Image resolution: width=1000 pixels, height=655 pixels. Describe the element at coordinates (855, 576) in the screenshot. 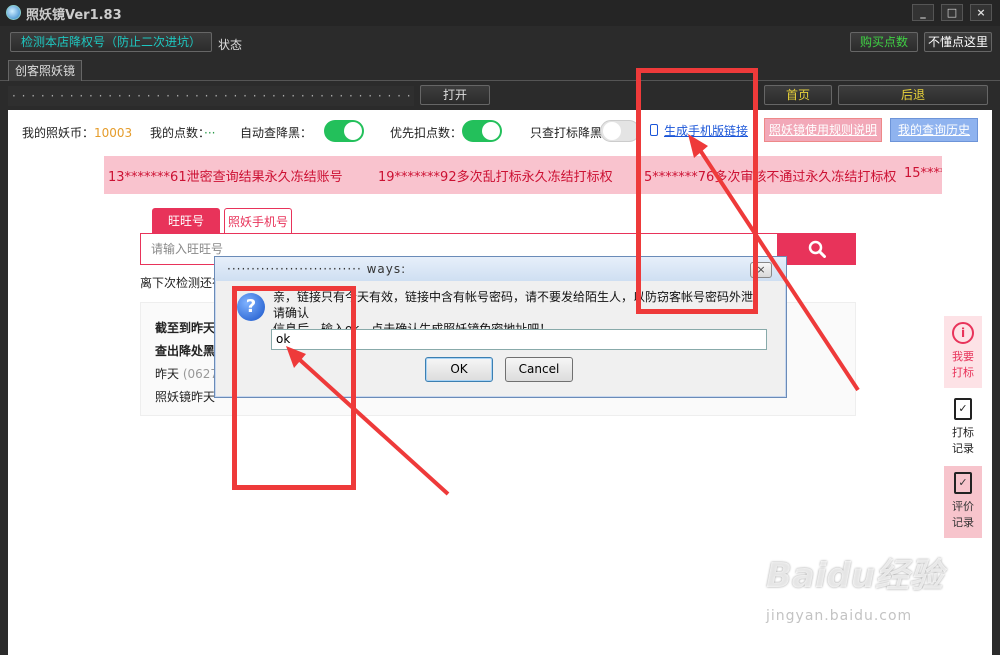

I see `watermark-logo: Baidu经验` at that location.